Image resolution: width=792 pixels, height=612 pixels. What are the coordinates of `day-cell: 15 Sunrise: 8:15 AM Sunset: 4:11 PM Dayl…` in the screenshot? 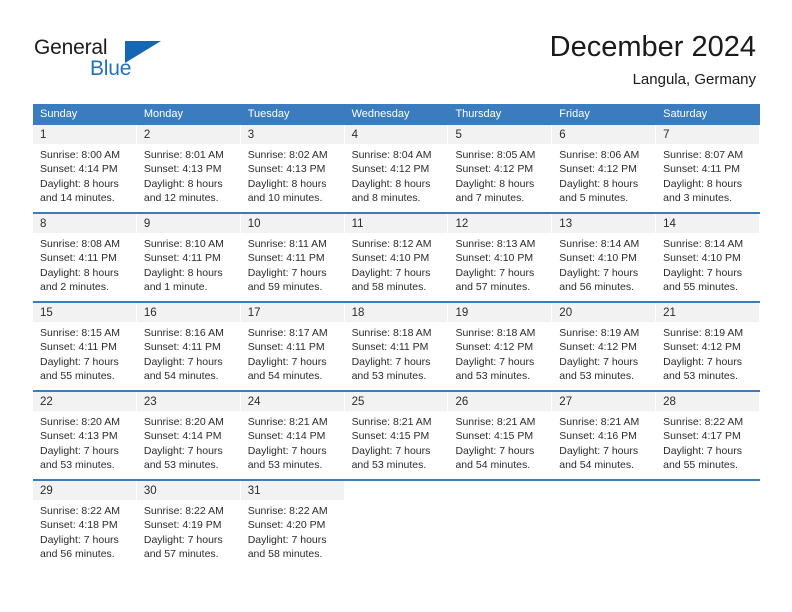 It's located at (85, 346).